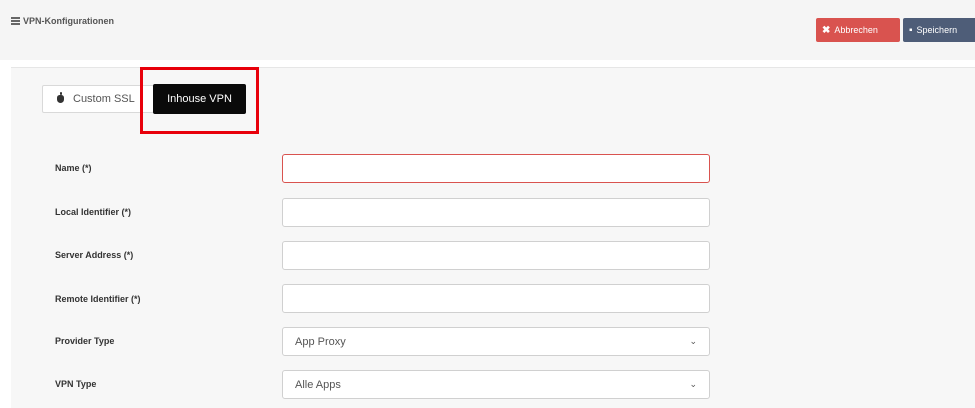 This screenshot has height=408, width=975. What do you see at coordinates (199, 100) in the screenshot?
I see `highlight-box` at bounding box center [199, 100].